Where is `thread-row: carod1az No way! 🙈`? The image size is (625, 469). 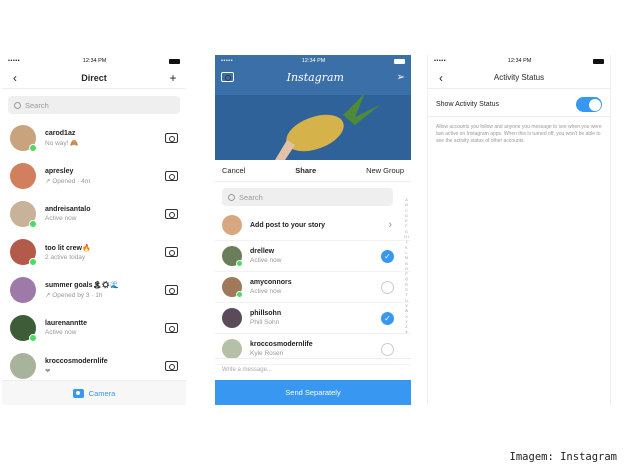 thread-row: carod1az No way! 🙈 is located at coordinates (94, 138).